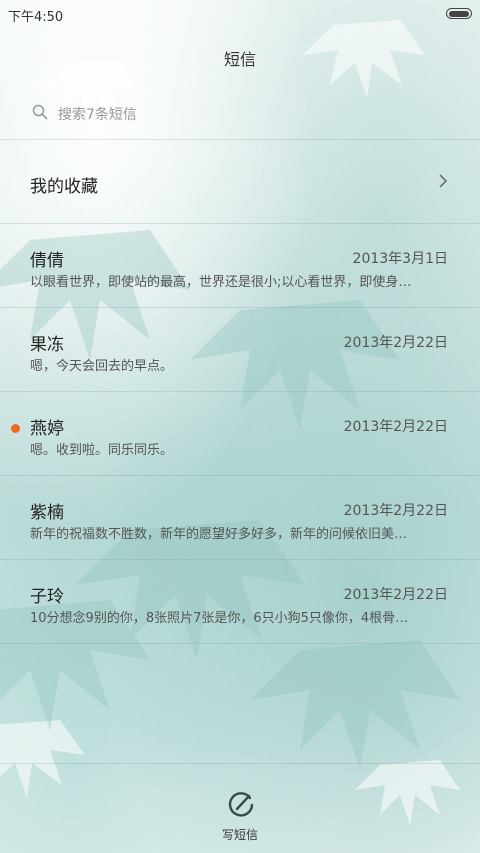 Image resolution: width=480 pixels, height=853 pixels. Describe the element at coordinates (241, 804) in the screenshot. I see `compose-icon` at that location.